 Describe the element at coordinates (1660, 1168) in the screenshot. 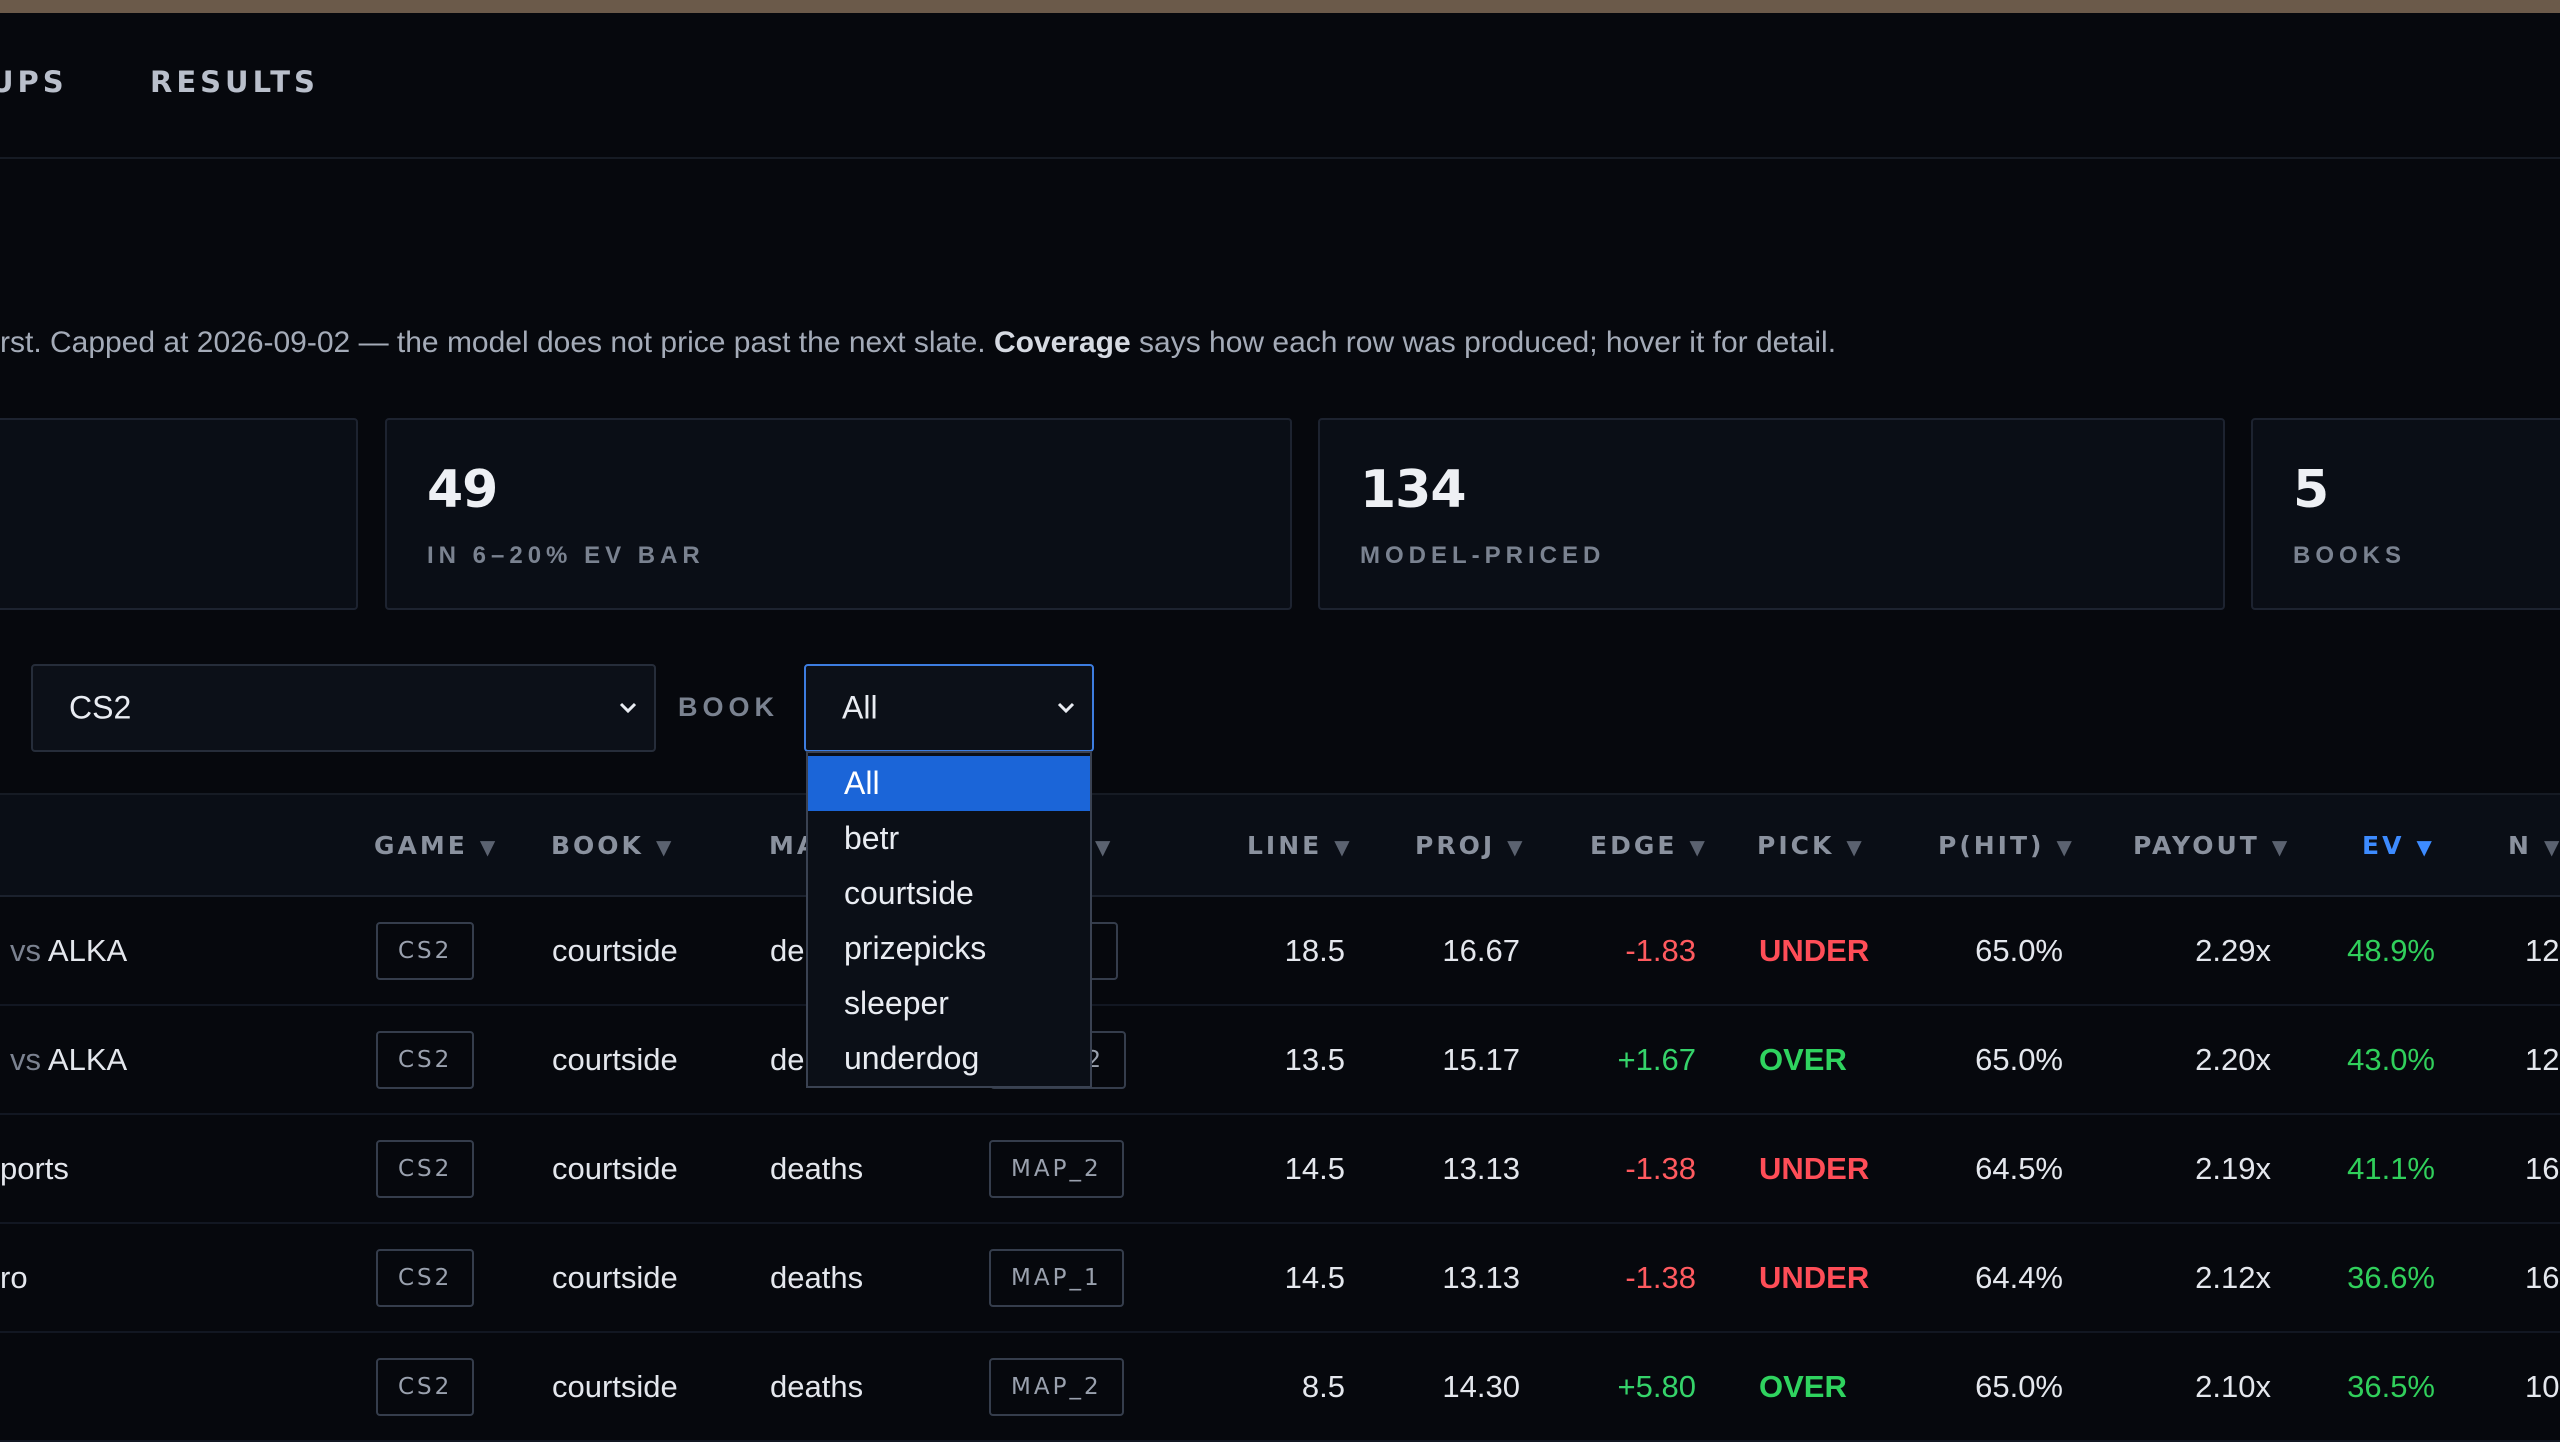

I see `edge-cell: -1.38` at that location.